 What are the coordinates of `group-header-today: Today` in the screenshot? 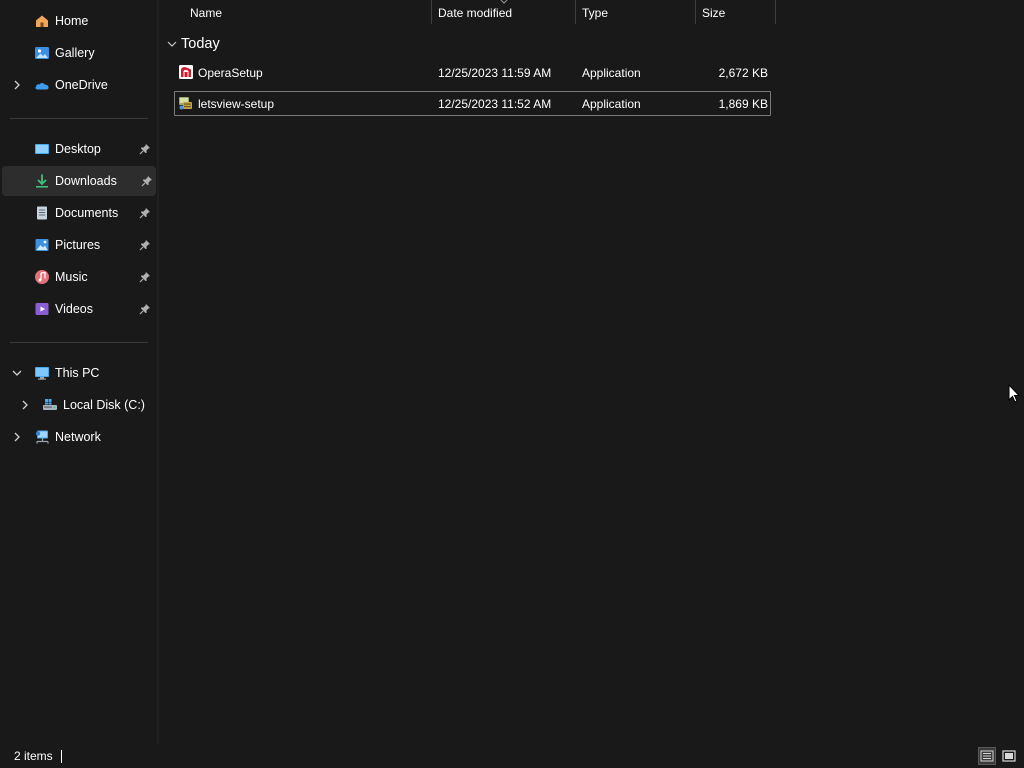 It's located at (193, 44).